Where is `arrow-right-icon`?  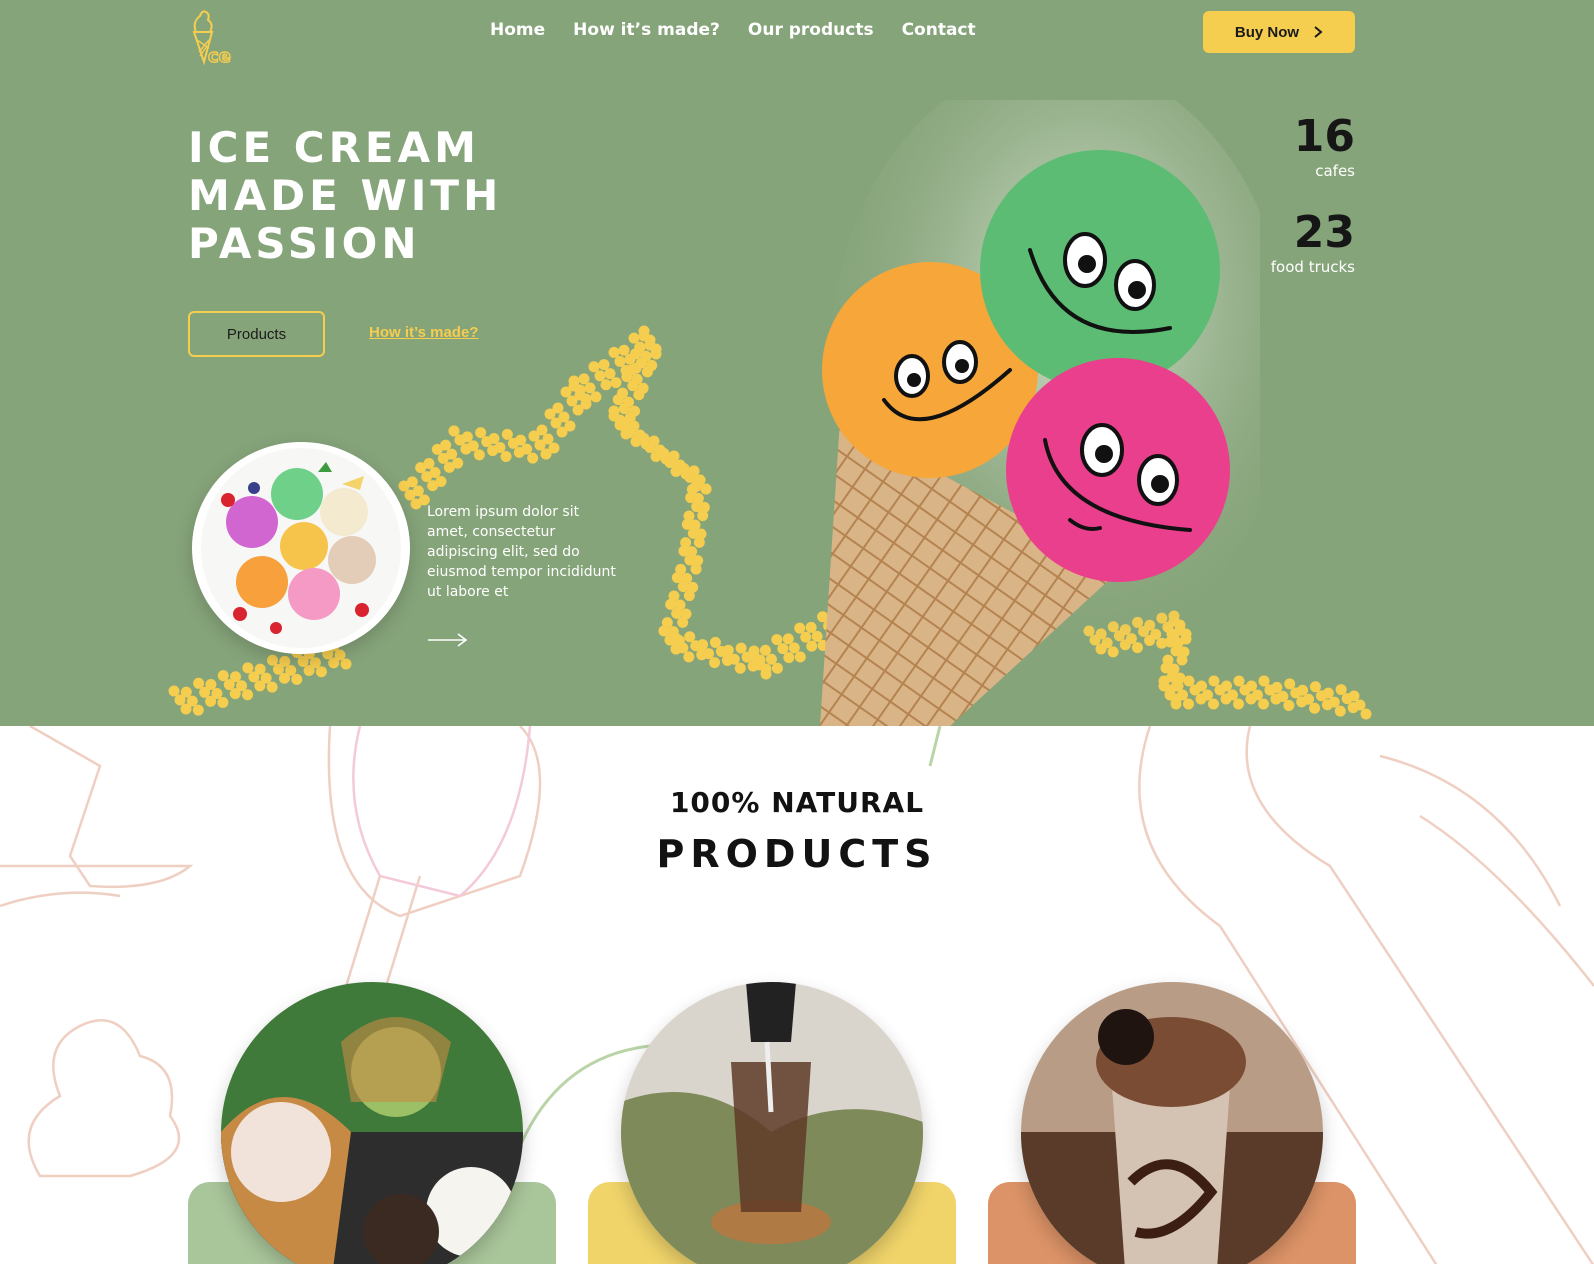 arrow-right-icon is located at coordinates (448, 640).